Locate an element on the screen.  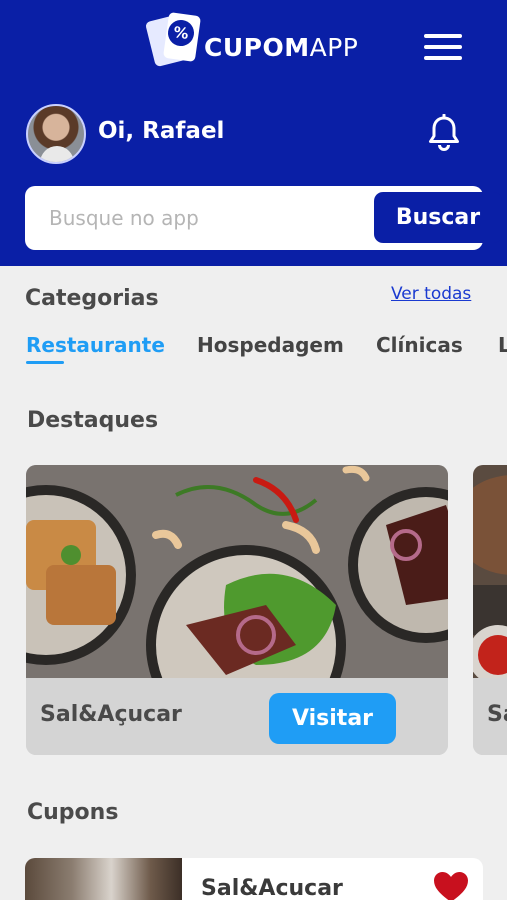
user-greeting: Oi, Rafael is located at coordinates (161, 131).